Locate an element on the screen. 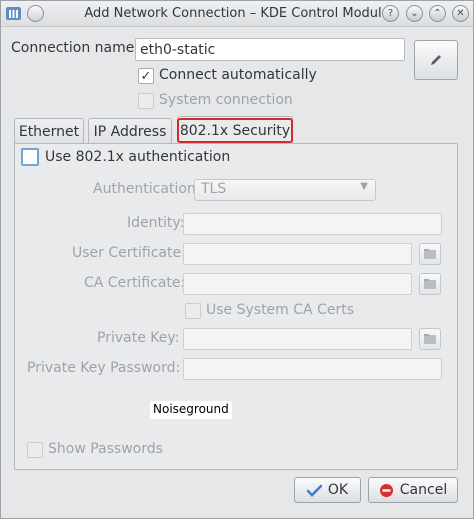  tab-ethernet: Ethernet is located at coordinates (49, 131).